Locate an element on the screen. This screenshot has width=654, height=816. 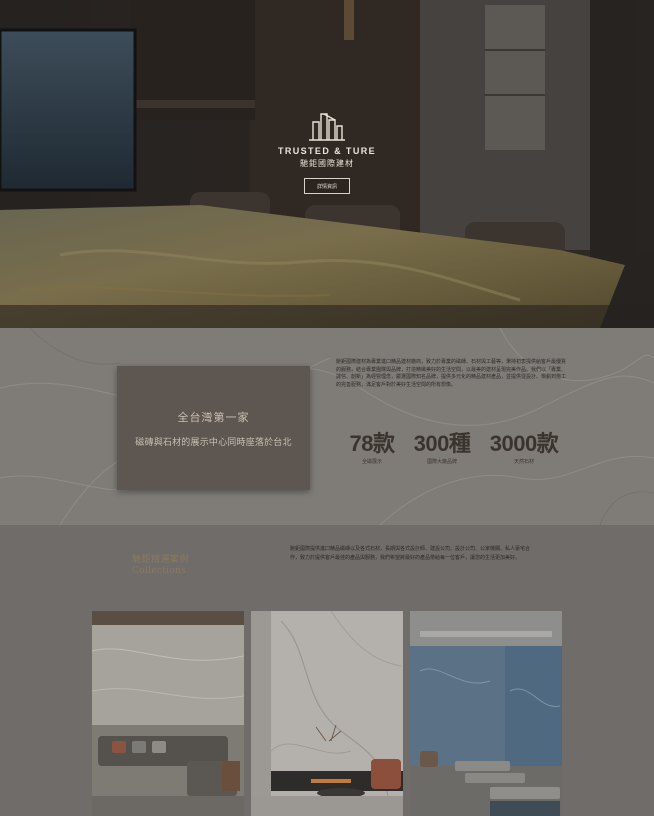
building-logo-icon is located at coordinates (327, 127).